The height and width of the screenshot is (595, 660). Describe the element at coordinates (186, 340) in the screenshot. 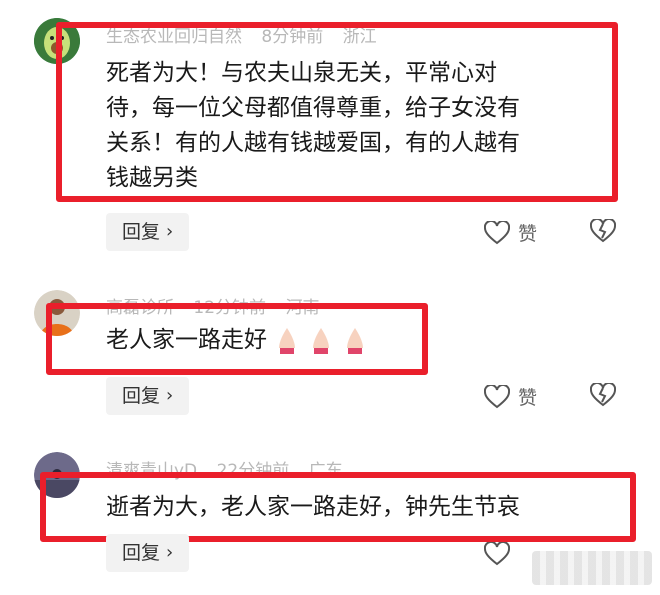

I see `comment-line: 老人家一路走好` at that location.